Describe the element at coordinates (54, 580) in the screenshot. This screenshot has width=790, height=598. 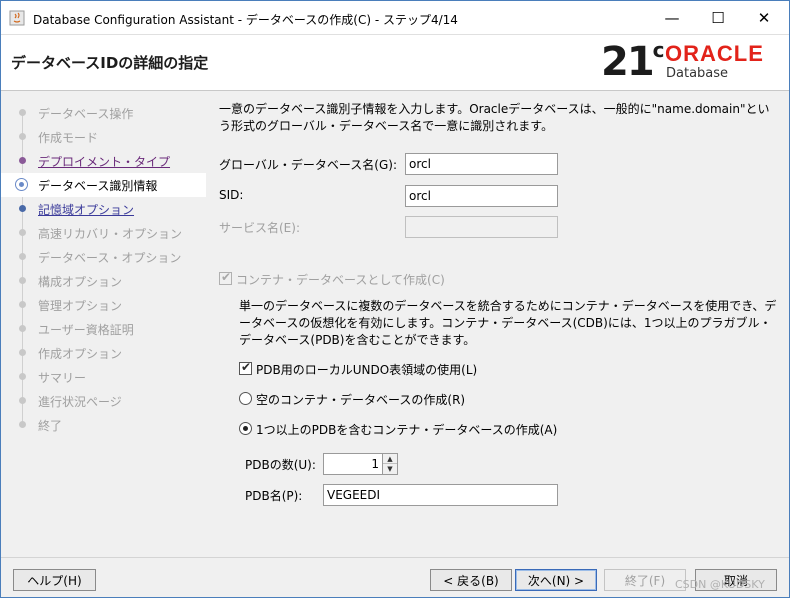
I see `help-button: ヘルプ(H)` at that location.